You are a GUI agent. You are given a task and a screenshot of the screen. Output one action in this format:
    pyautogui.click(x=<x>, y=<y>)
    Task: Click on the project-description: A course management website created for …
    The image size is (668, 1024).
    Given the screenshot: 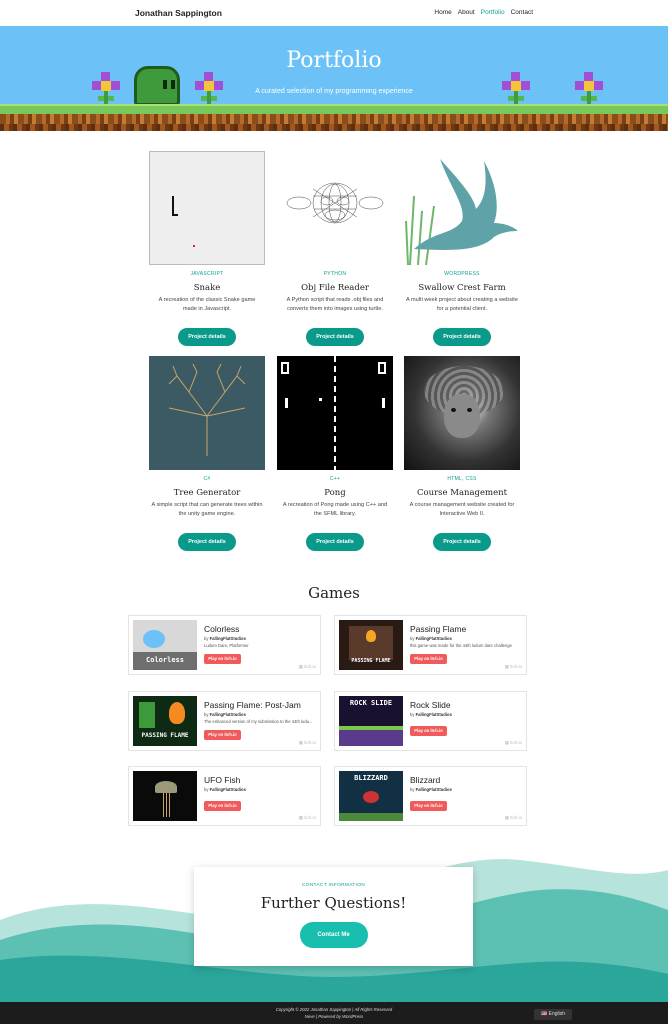 What is the action you would take?
    pyautogui.click(x=462, y=509)
    